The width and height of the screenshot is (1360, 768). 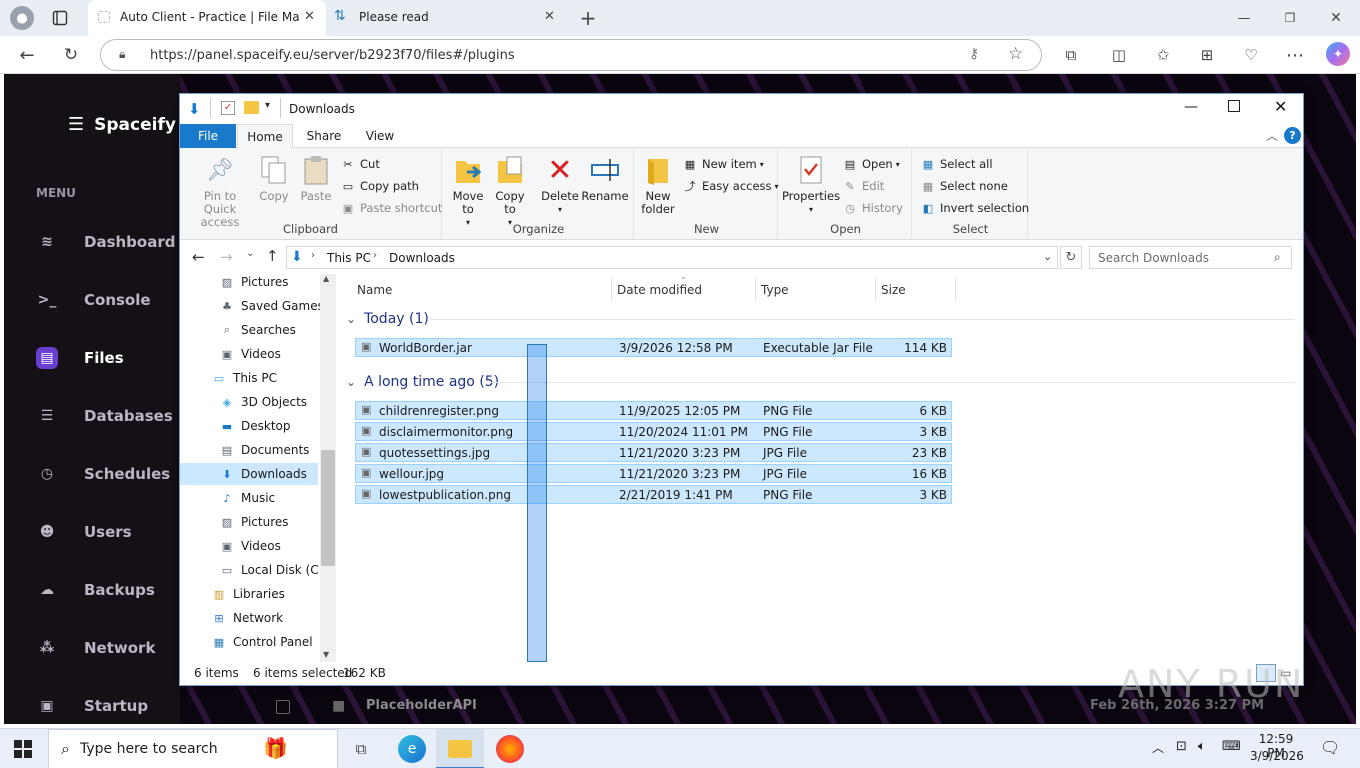 I want to click on column-date-modified: Date modified ⌄, so click(x=684, y=287).